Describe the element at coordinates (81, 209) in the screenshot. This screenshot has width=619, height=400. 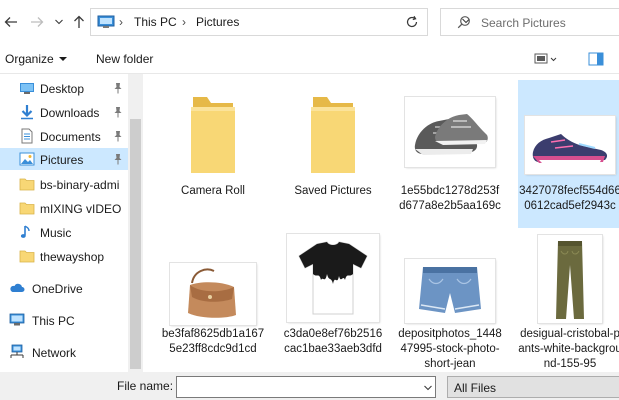
I see `sidebar-item-label: mIXING vIDEO` at that location.